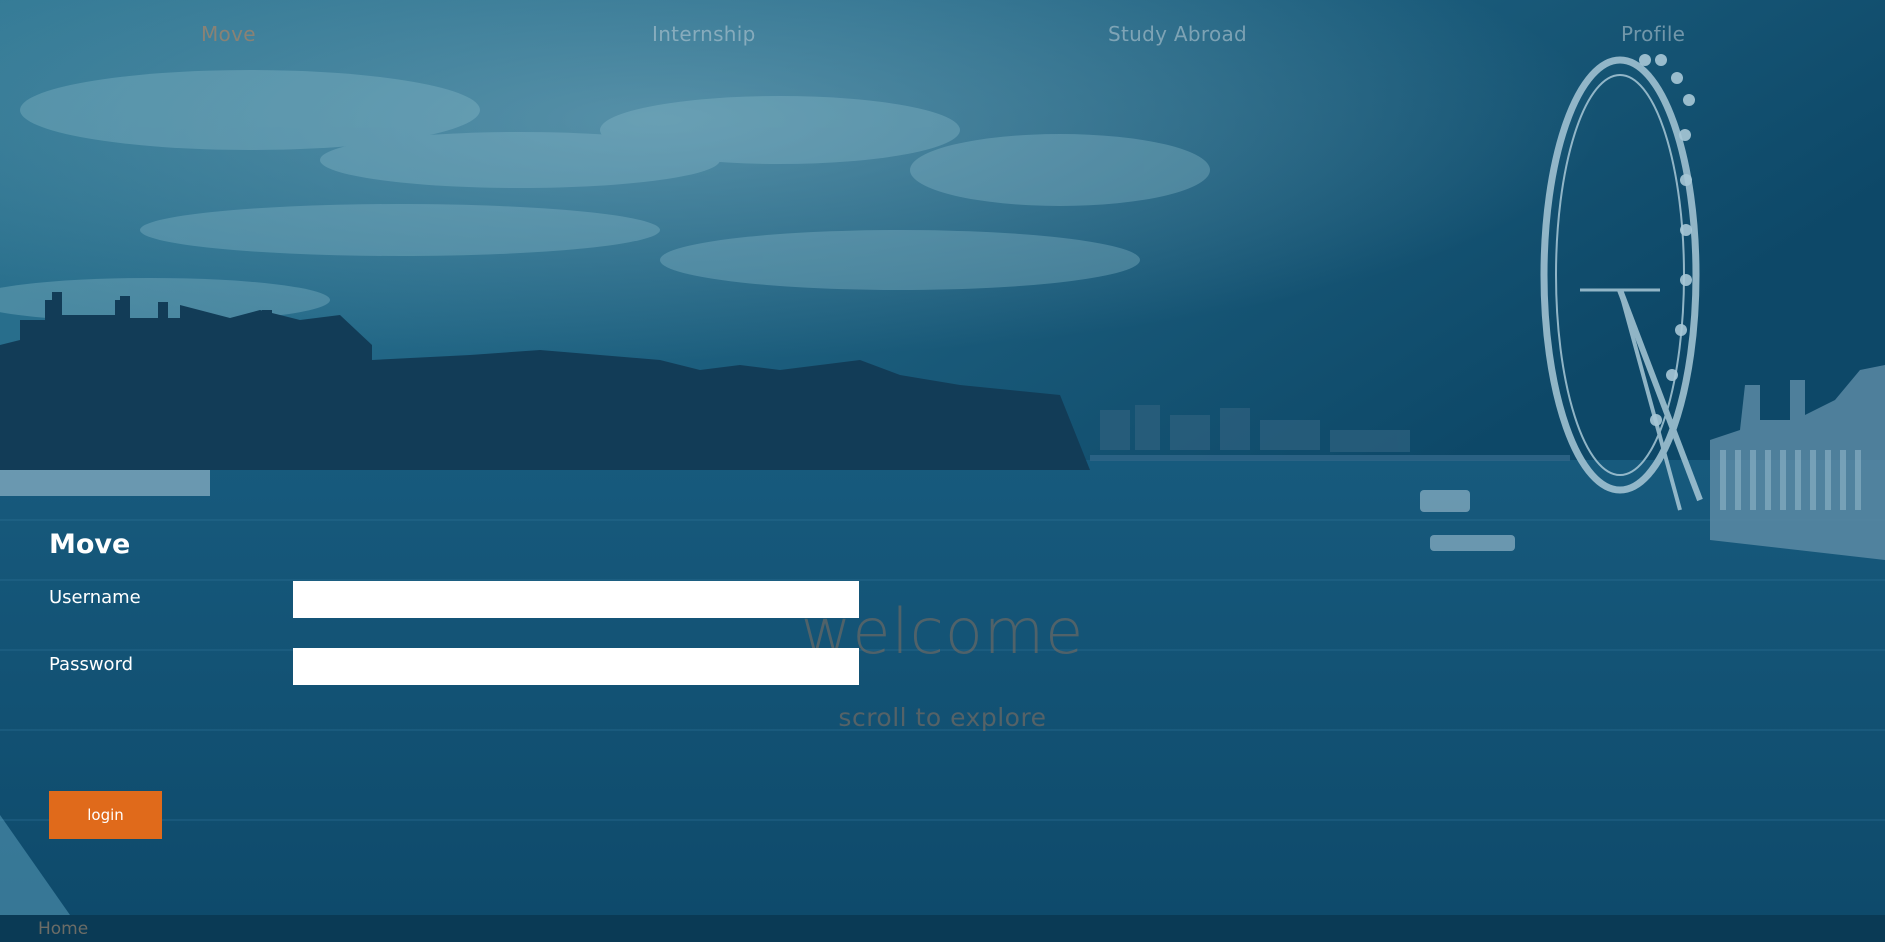  Describe the element at coordinates (90, 544) in the screenshot. I see `login-form-title: Move` at that location.